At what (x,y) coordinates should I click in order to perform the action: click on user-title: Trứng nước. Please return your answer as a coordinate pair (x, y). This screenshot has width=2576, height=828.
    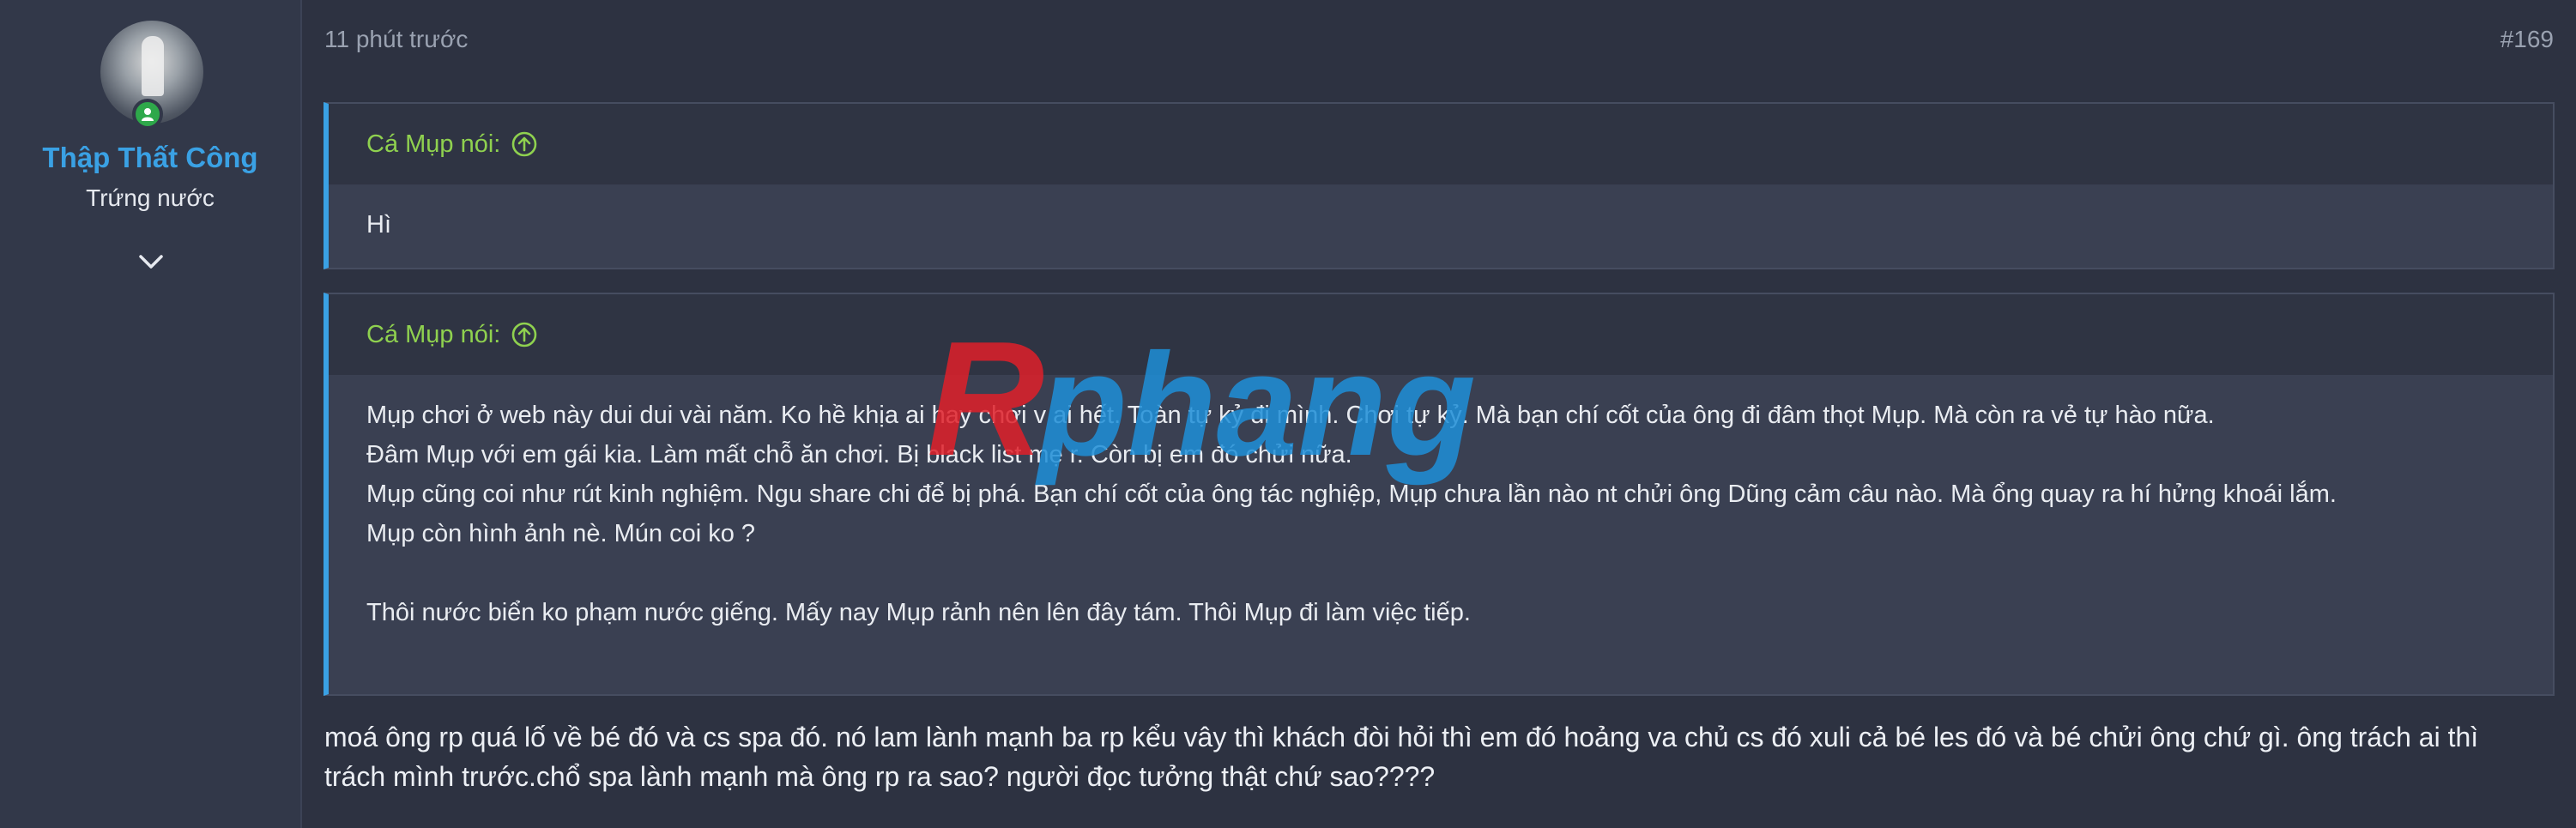
    Looking at the image, I should click on (150, 197).